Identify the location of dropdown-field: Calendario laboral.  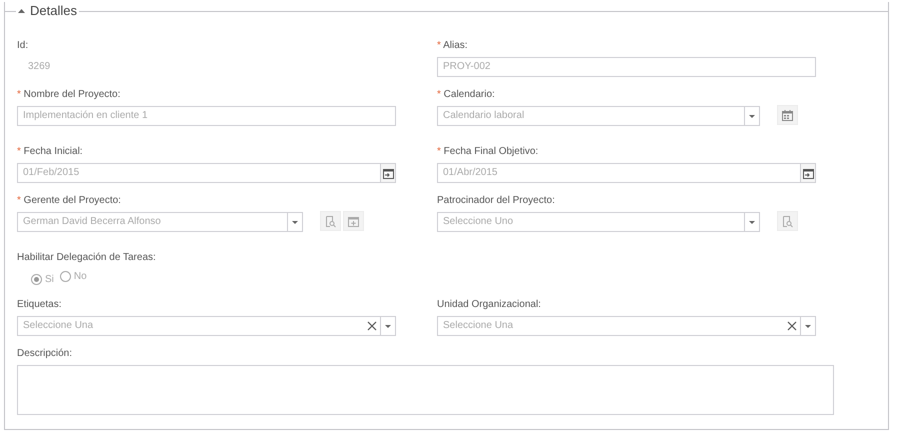
(598, 116).